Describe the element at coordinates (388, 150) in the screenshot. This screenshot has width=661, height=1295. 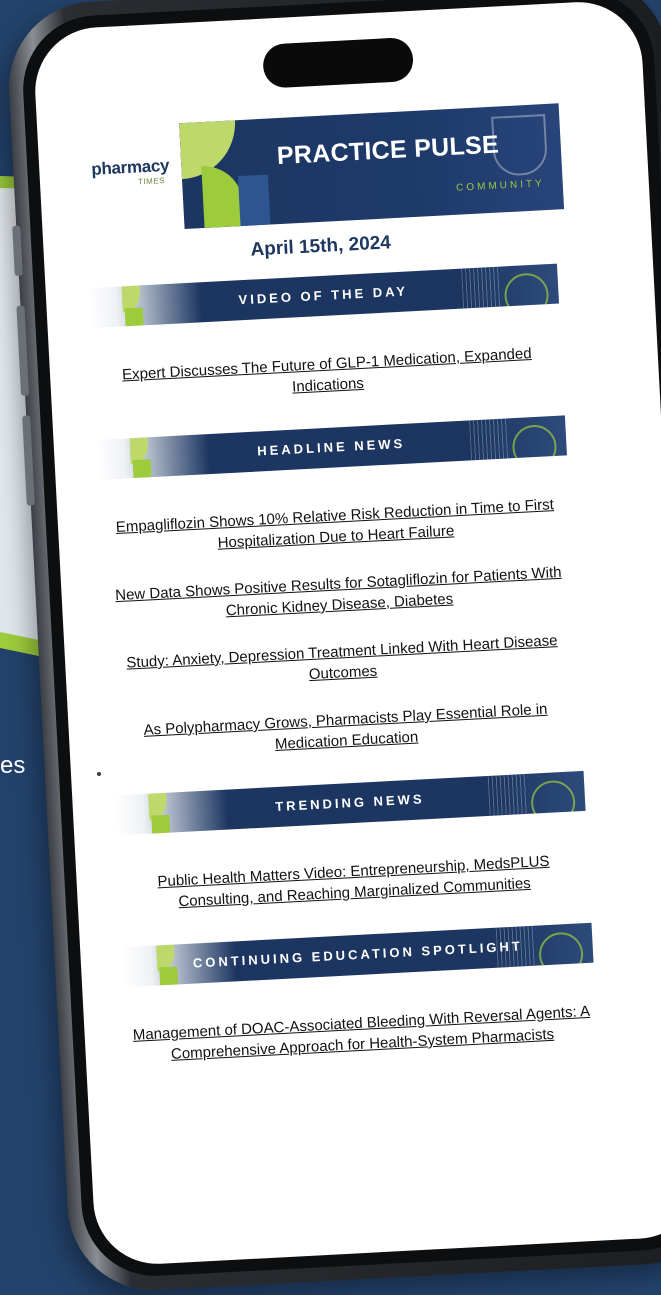
I see `newsletter-title: PRACTICE PULSE` at that location.